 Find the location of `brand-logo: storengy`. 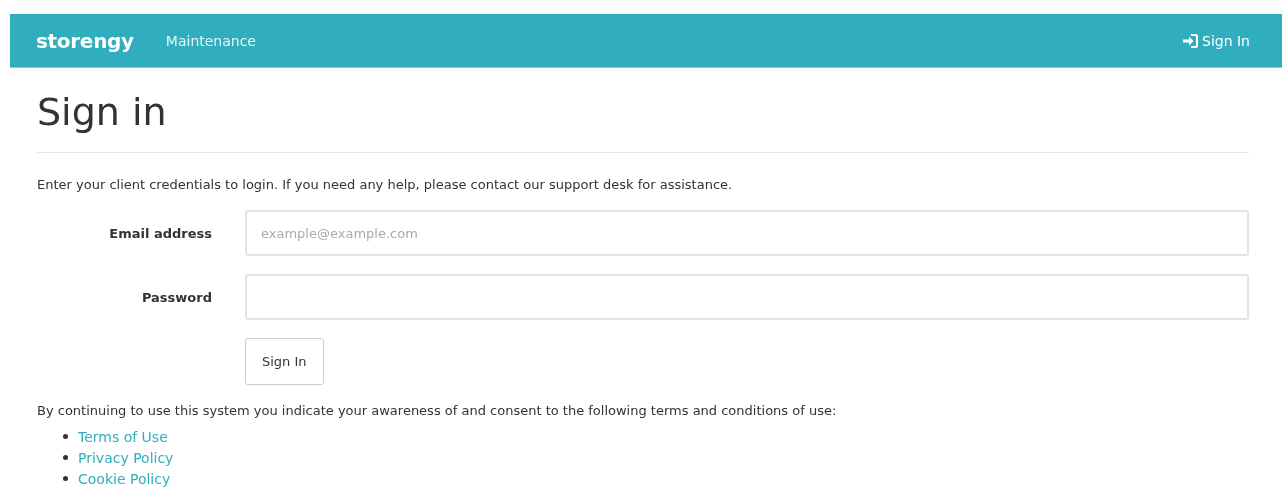

brand-logo: storengy is located at coordinates (85, 40).